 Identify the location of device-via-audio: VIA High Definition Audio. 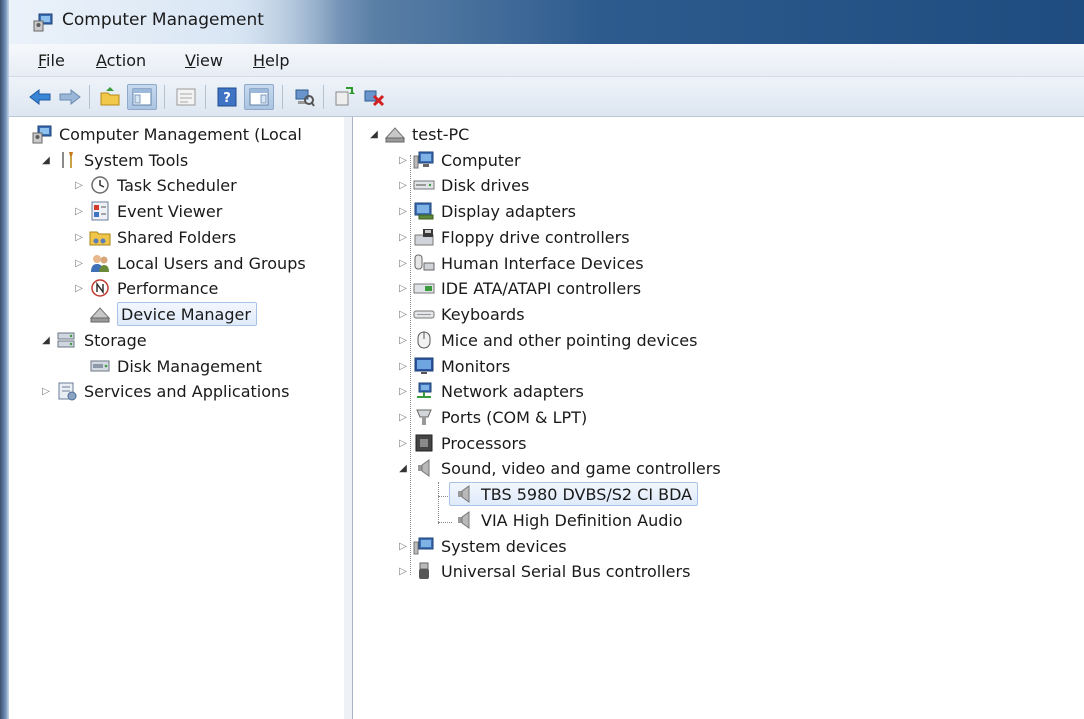
(568, 520).